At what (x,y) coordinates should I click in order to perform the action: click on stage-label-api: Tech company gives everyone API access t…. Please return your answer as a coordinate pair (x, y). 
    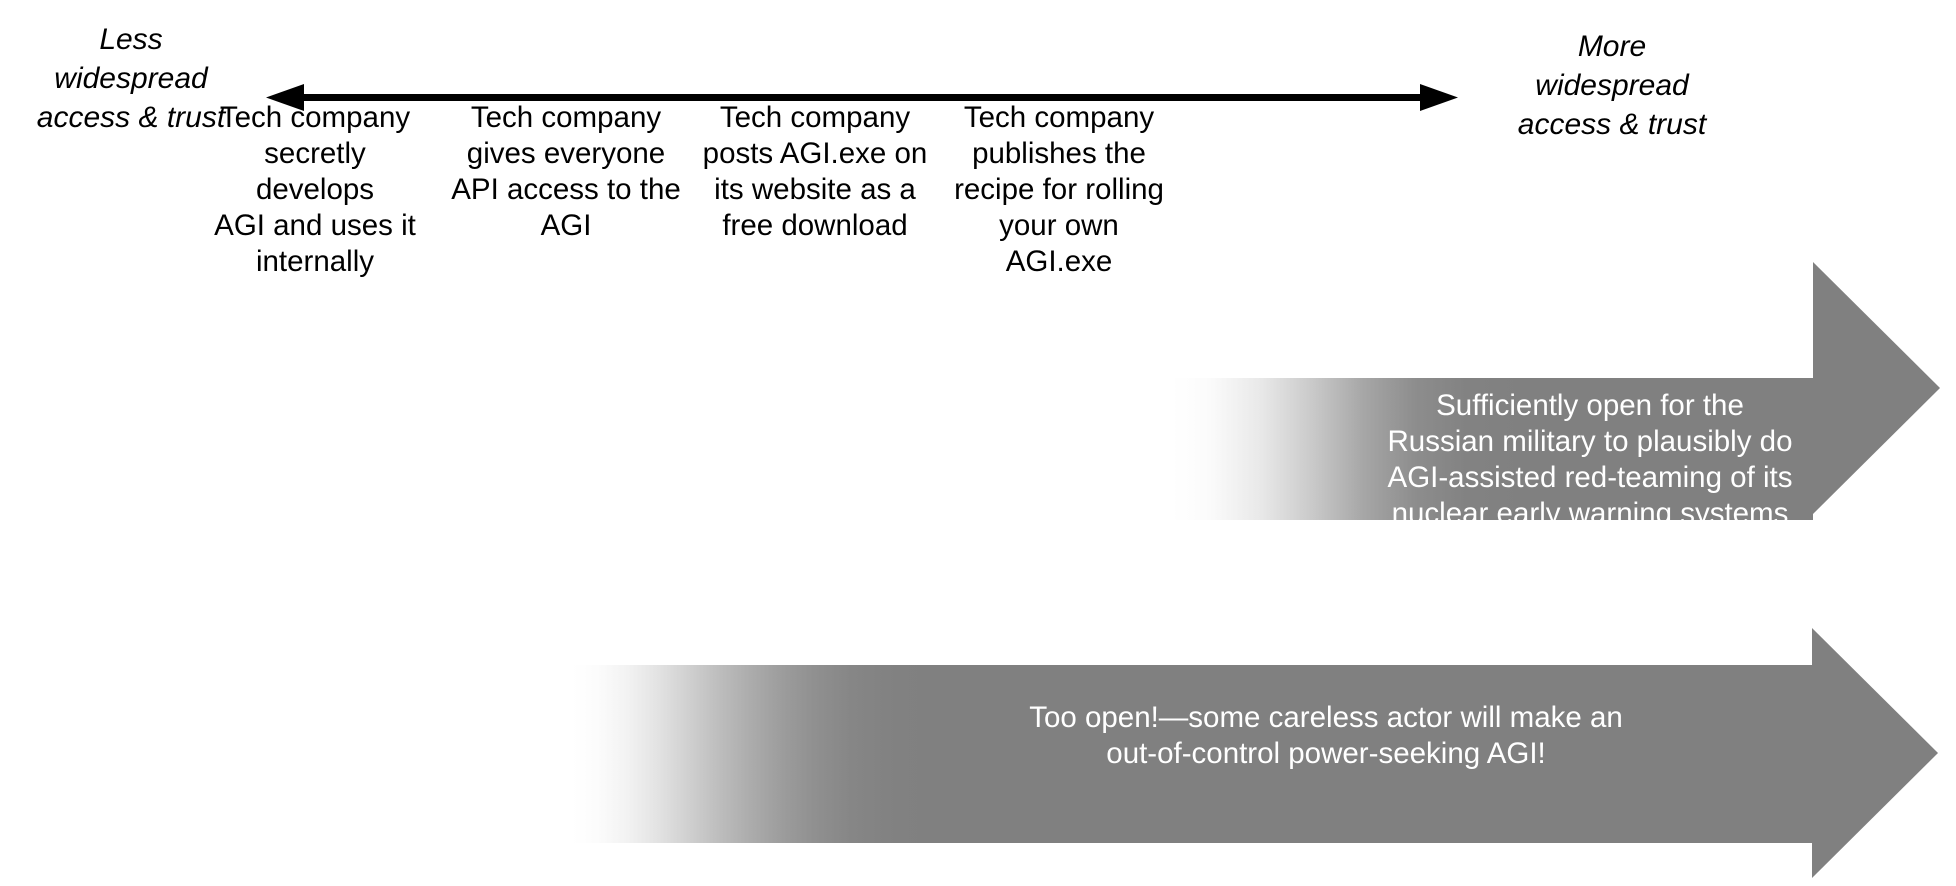
    Looking at the image, I should click on (566, 171).